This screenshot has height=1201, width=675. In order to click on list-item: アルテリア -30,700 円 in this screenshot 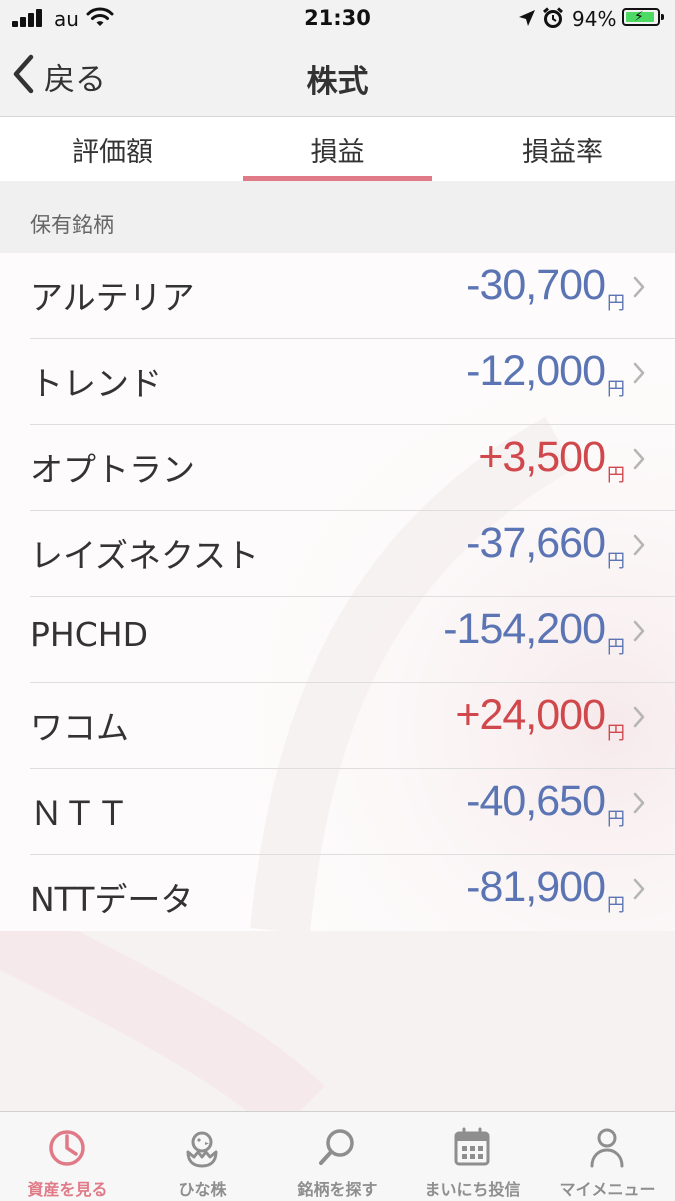, I will do `click(352, 296)`.